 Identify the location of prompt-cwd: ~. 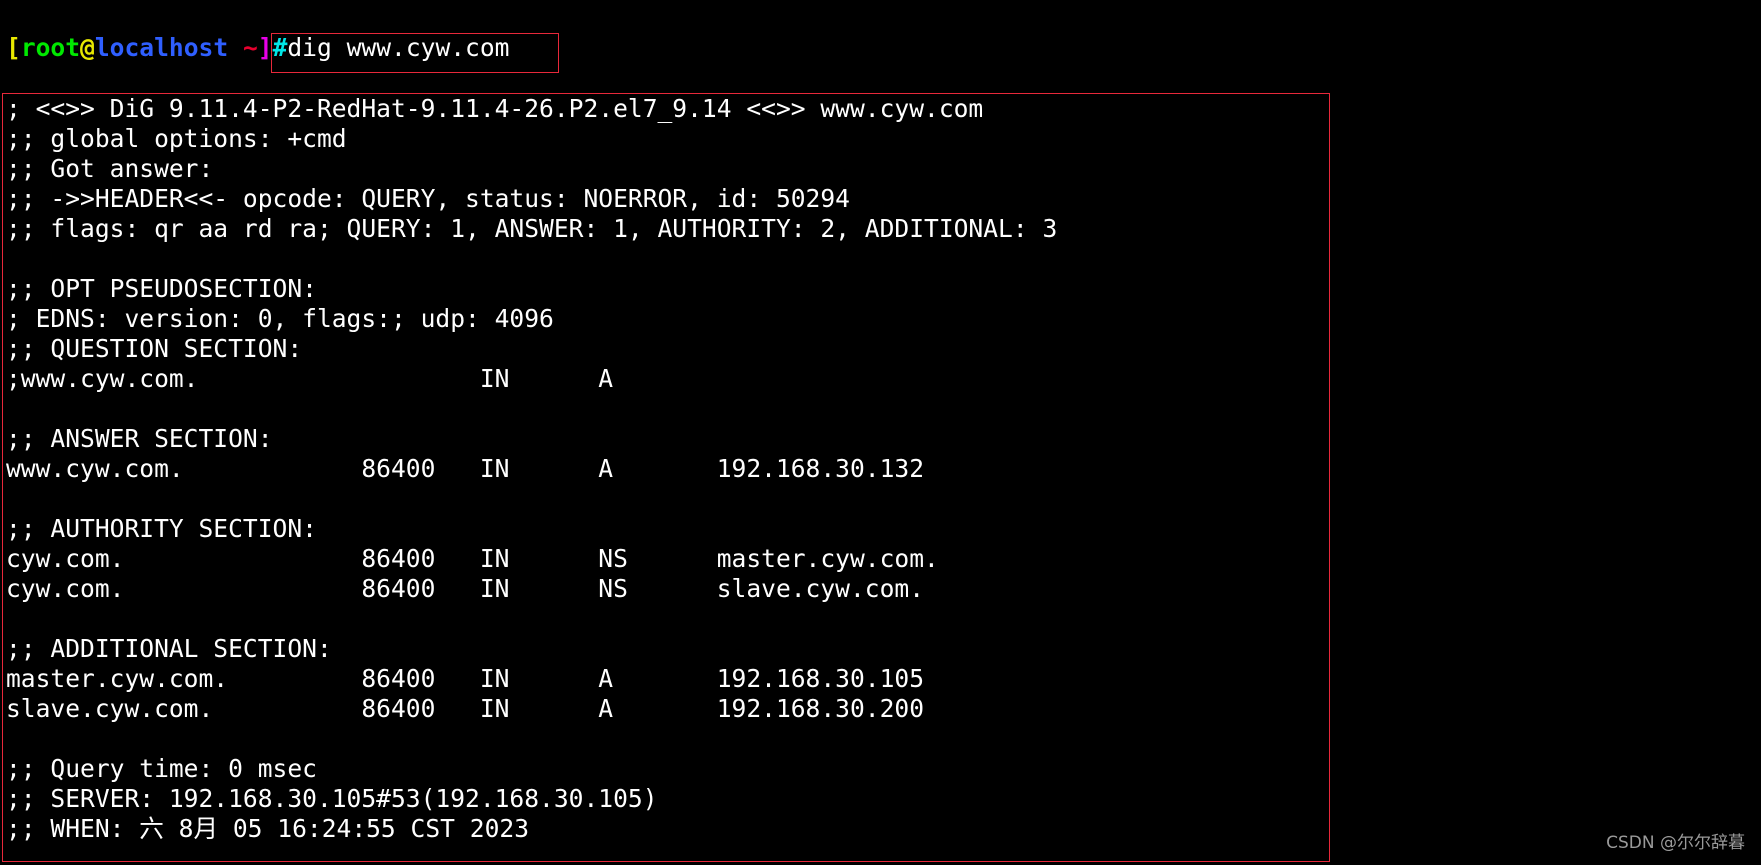
(250, 47).